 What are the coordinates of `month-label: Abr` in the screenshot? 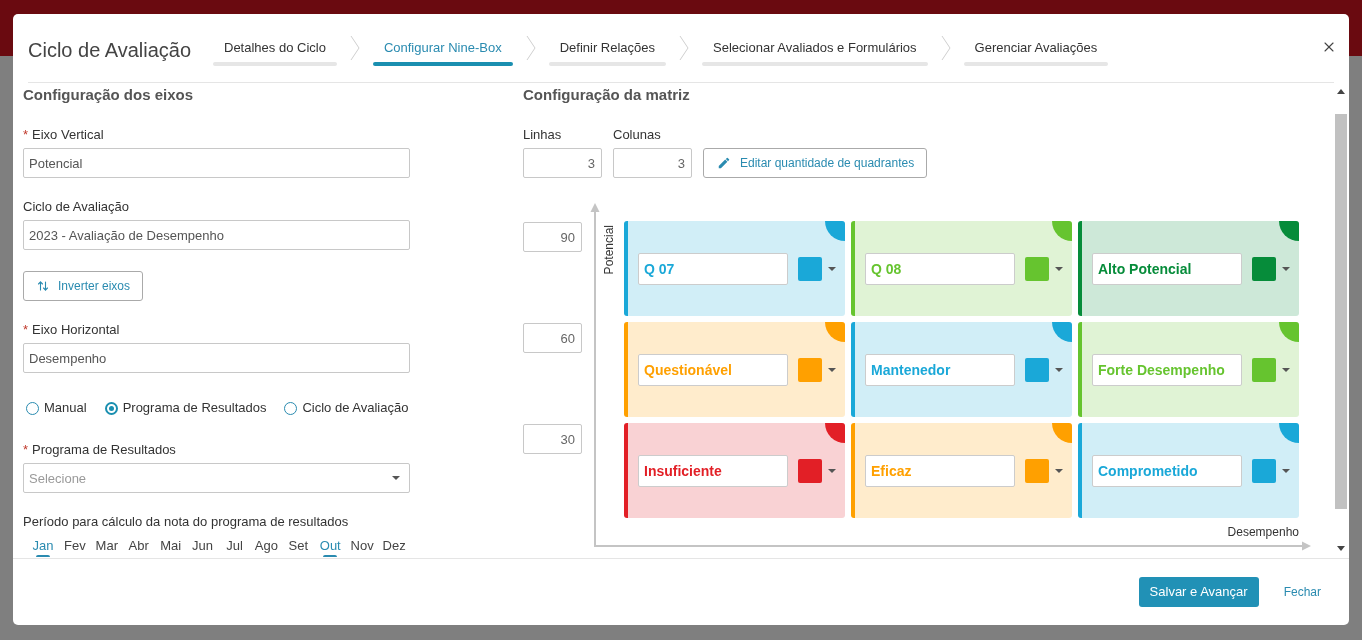 It's located at (138, 546).